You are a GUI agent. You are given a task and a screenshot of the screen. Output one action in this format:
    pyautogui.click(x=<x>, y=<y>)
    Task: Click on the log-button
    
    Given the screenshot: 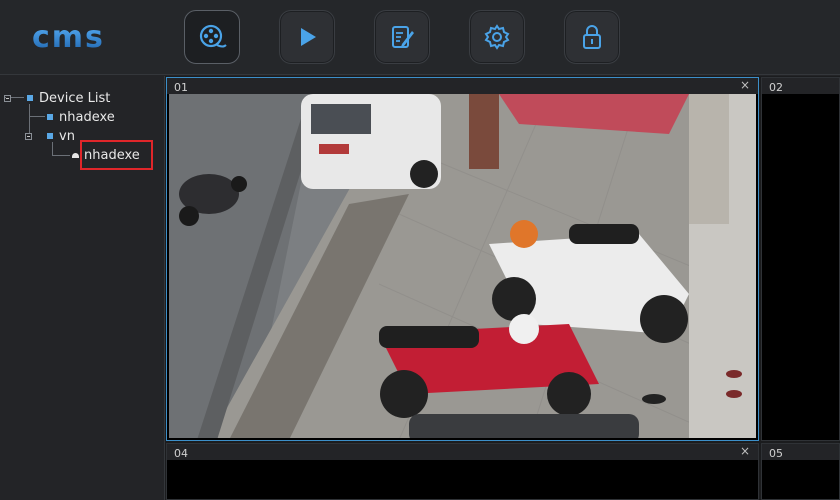 What is the action you would take?
    pyautogui.click(x=402, y=37)
    